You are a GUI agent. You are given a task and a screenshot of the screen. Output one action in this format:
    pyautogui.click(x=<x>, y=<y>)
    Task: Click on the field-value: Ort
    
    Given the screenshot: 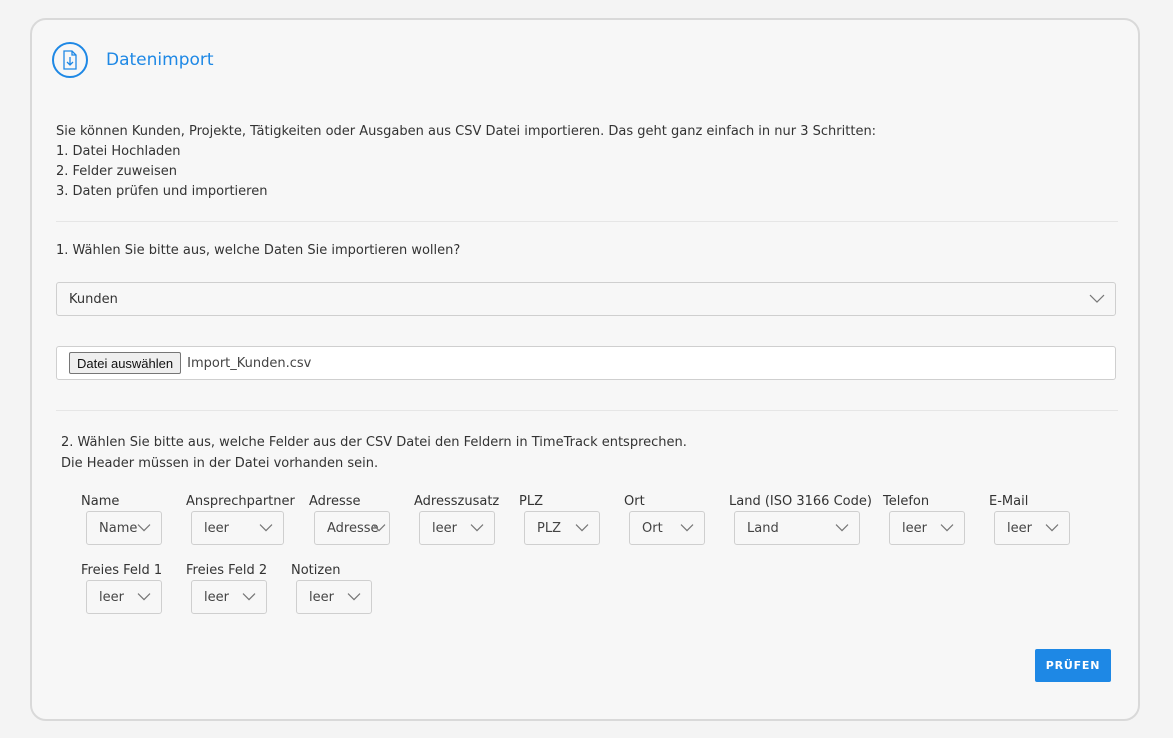 What is the action you would take?
    pyautogui.click(x=652, y=528)
    